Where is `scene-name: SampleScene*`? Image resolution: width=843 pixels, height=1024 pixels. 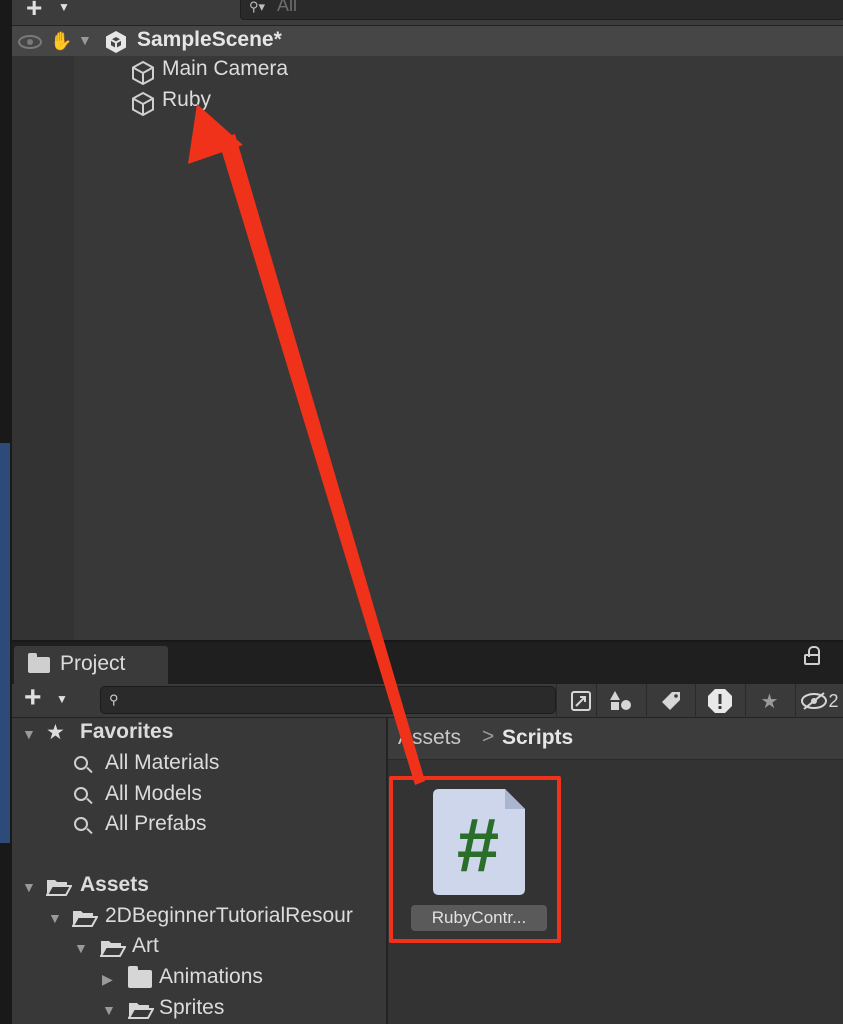
scene-name: SampleScene* is located at coordinates (209, 39).